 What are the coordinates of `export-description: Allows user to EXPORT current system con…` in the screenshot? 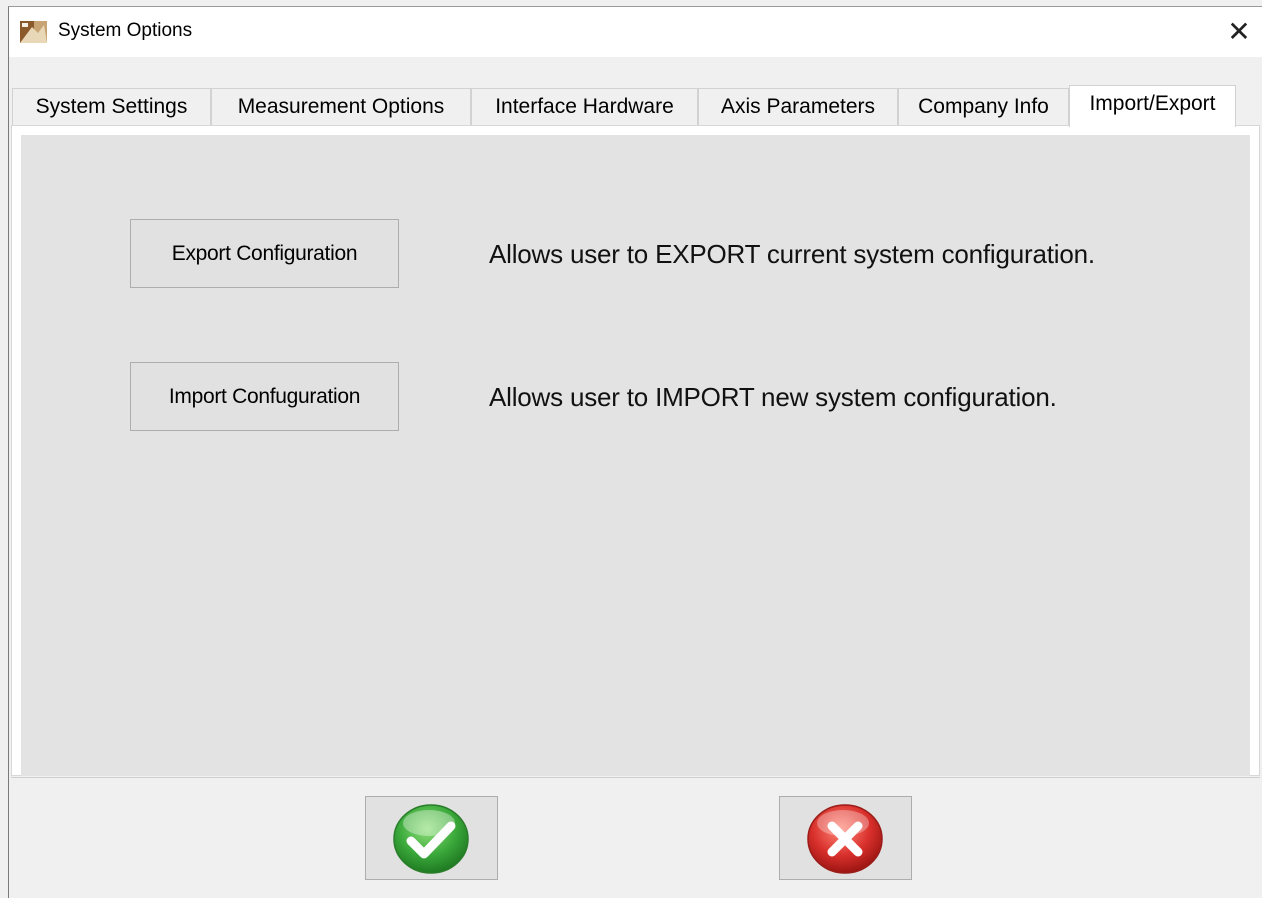 It's located at (792, 254).